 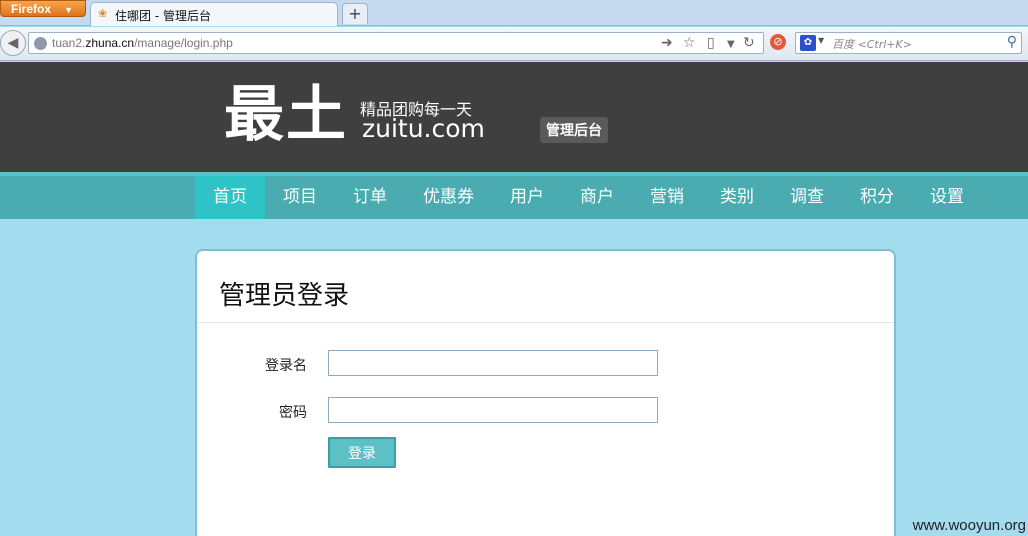 What do you see at coordinates (778, 42) in the screenshot?
I see `adblock-icon: ⊘` at bounding box center [778, 42].